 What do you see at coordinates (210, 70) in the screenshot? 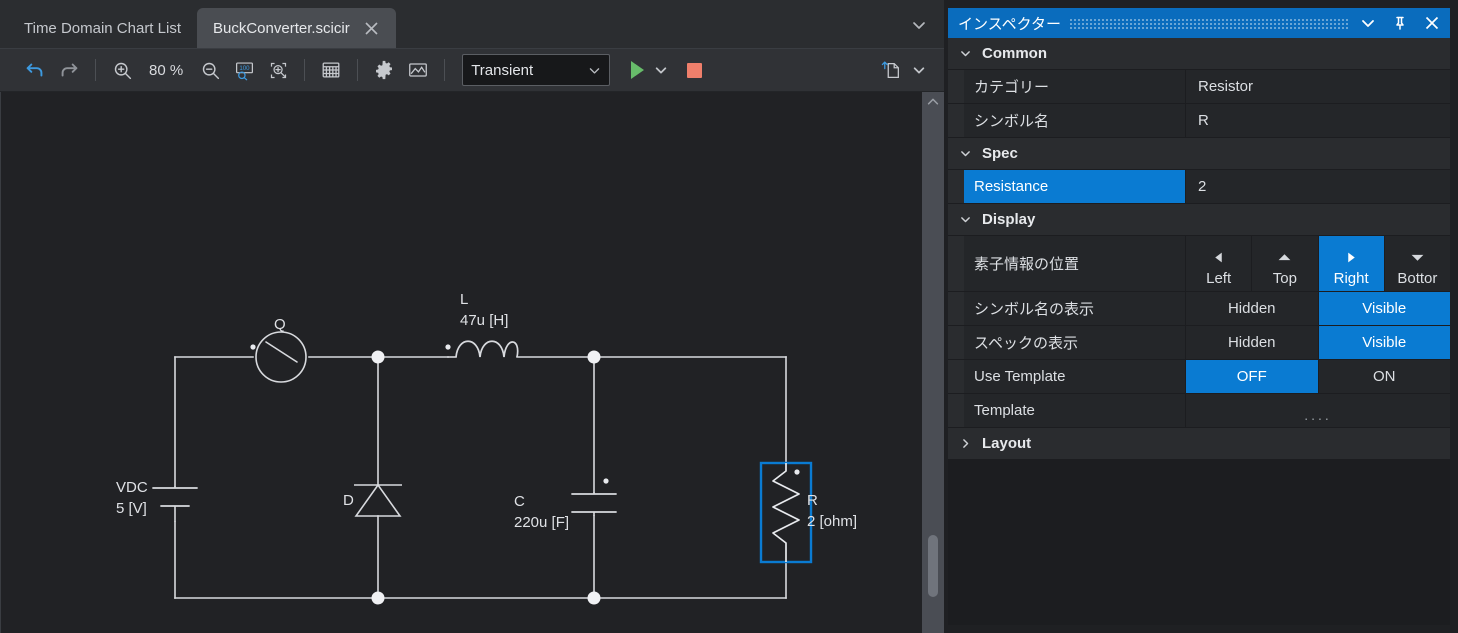
I see `zoom-out-icon` at bounding box center [210, 70].